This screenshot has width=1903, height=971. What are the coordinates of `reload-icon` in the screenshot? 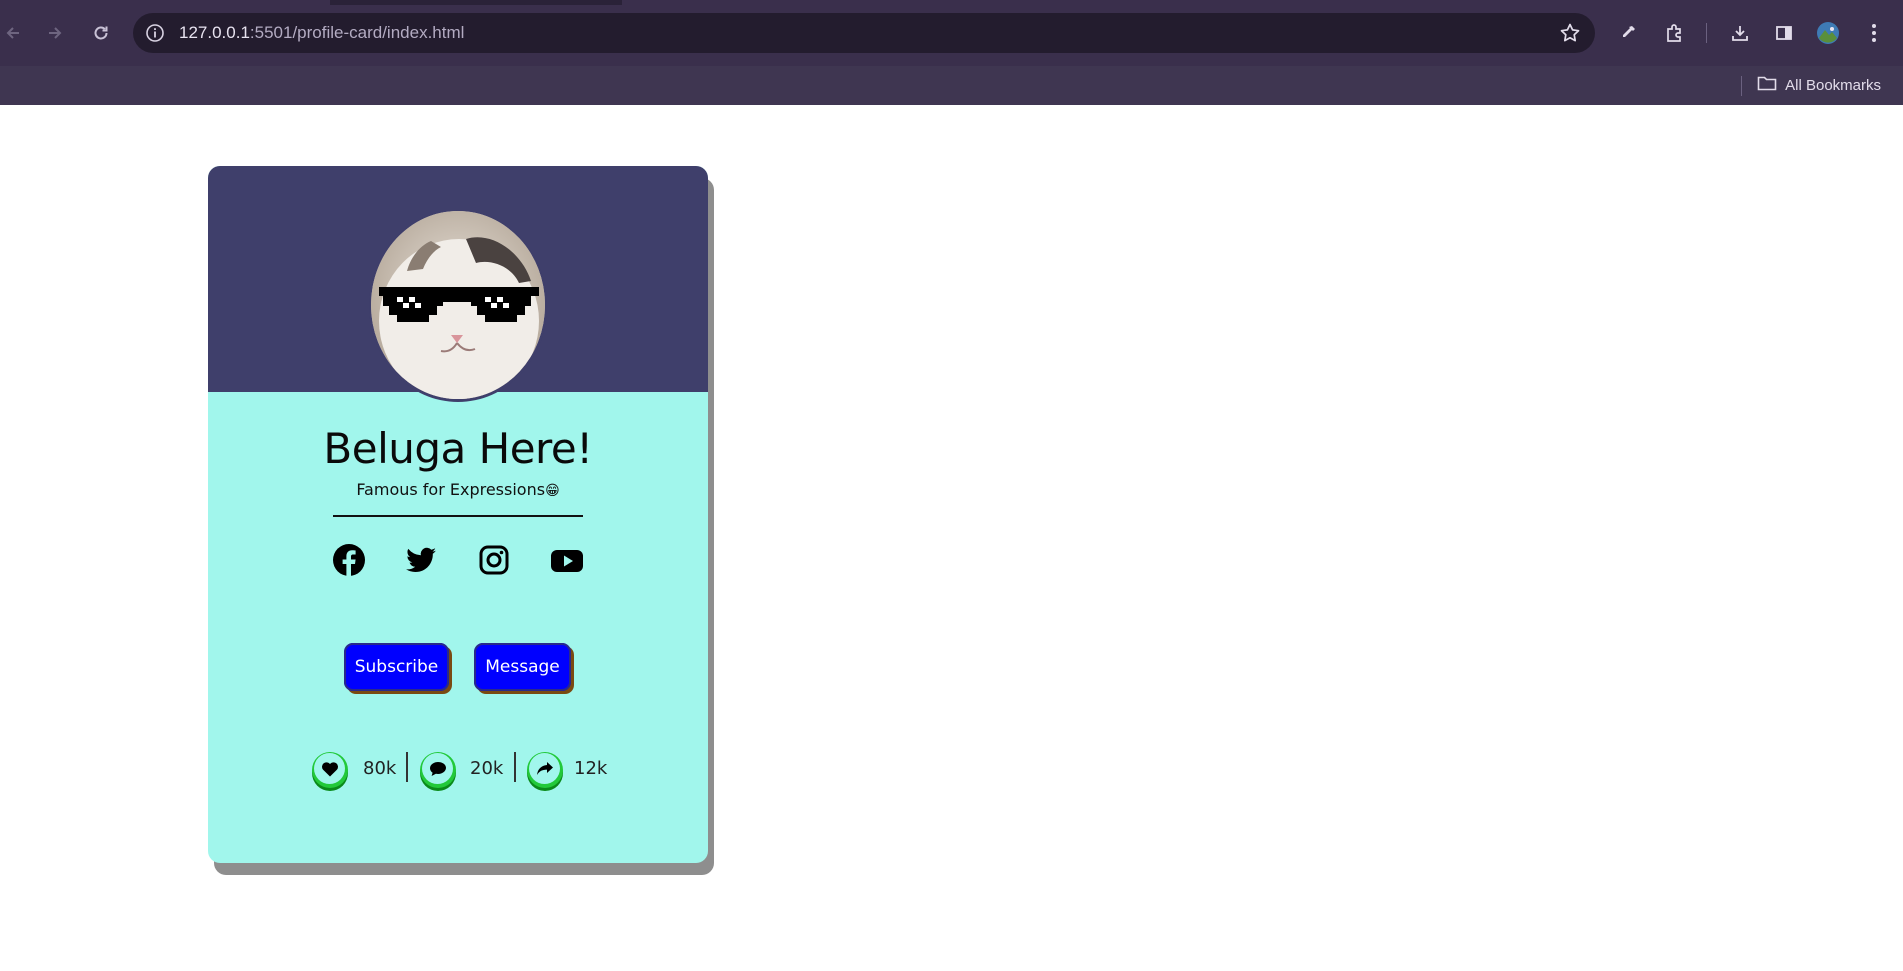 It's located at (101, 33).